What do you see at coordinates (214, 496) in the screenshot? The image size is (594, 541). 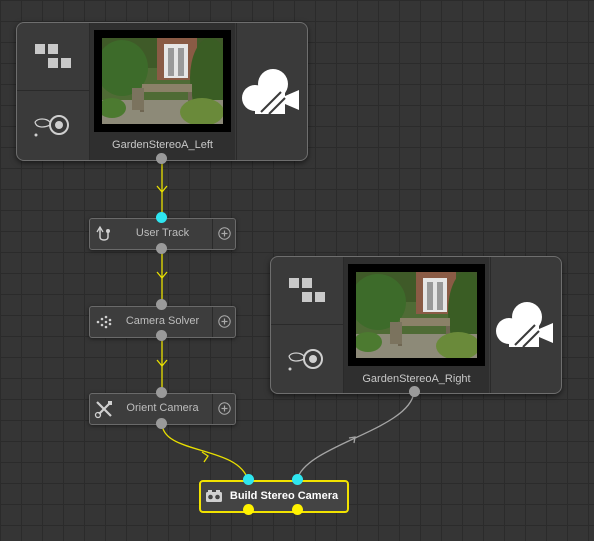 I see `stereo-camera-icon` at bounding box center [214, 496].